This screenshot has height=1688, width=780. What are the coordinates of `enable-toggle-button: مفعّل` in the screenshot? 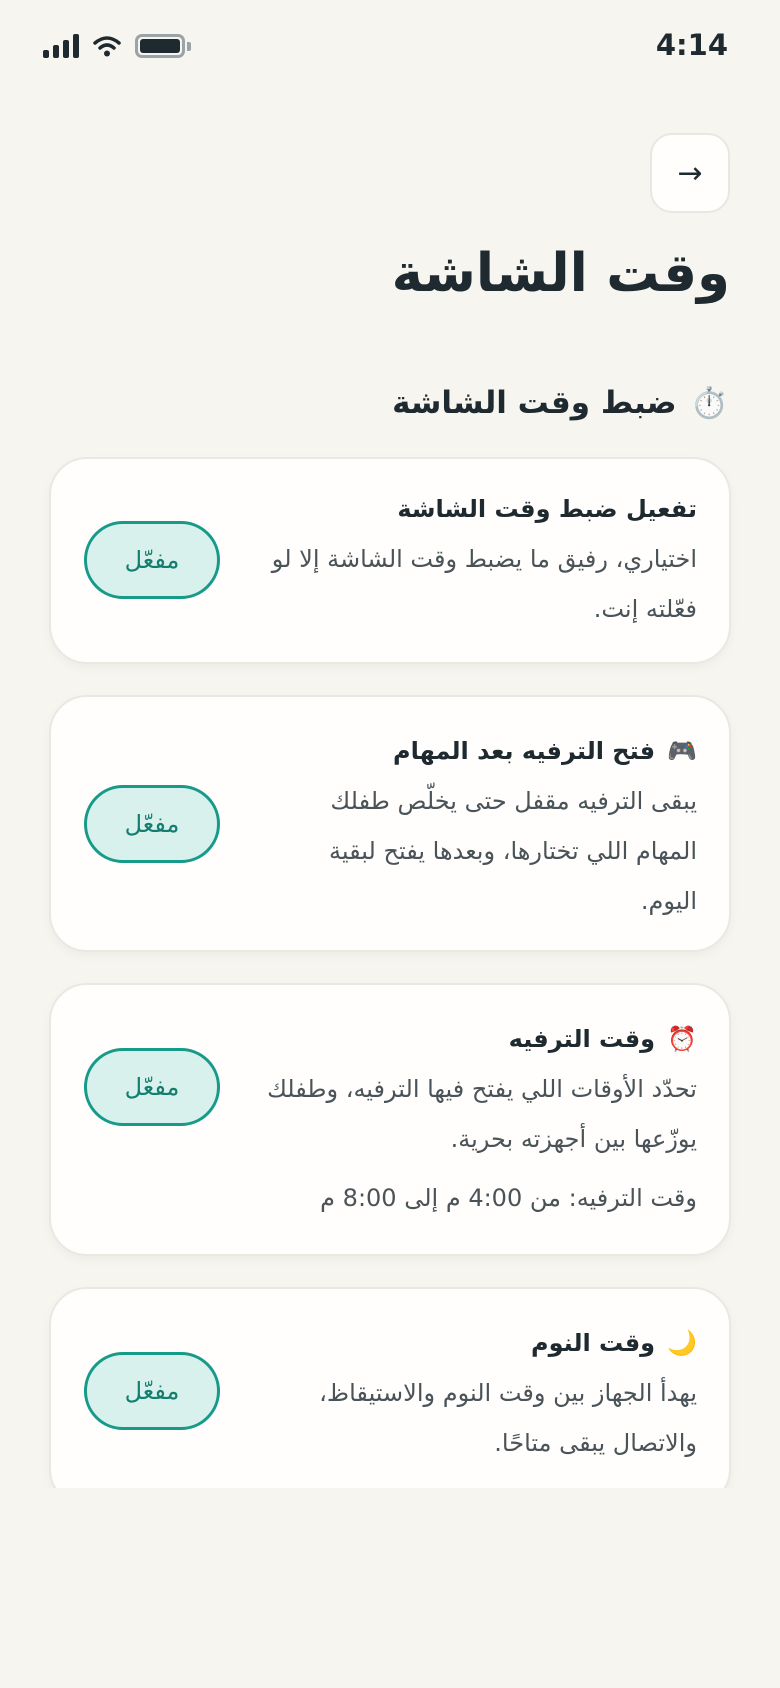 It's located at (152, 560).